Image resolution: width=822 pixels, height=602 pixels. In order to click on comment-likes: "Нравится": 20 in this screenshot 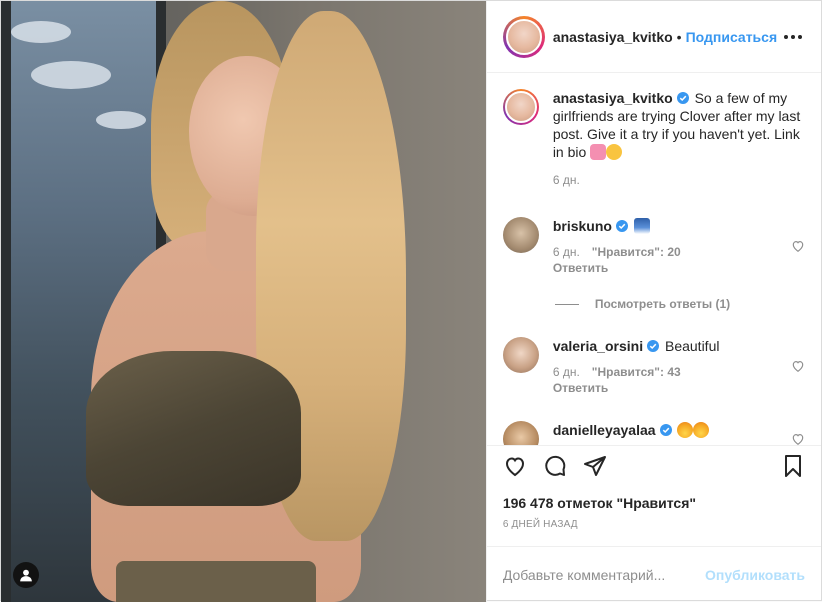, I will do `click(636, 252)`.